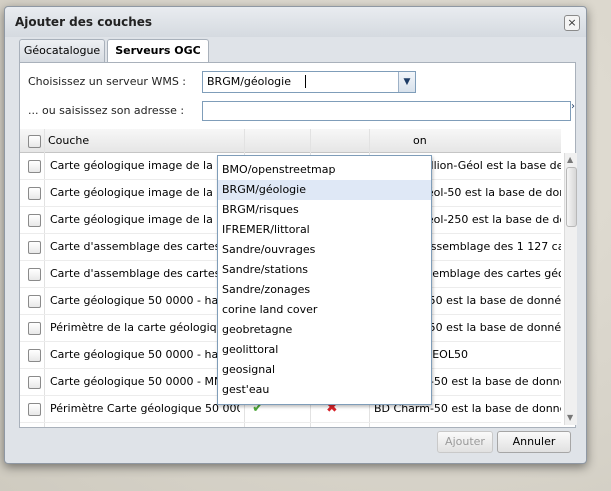 The image size is (611, 491). What do you see at coordinates (487, 165) in the screenshot?
I see `cell-description: -Million-Géol est la base de do` at bounding box center [487, 165].